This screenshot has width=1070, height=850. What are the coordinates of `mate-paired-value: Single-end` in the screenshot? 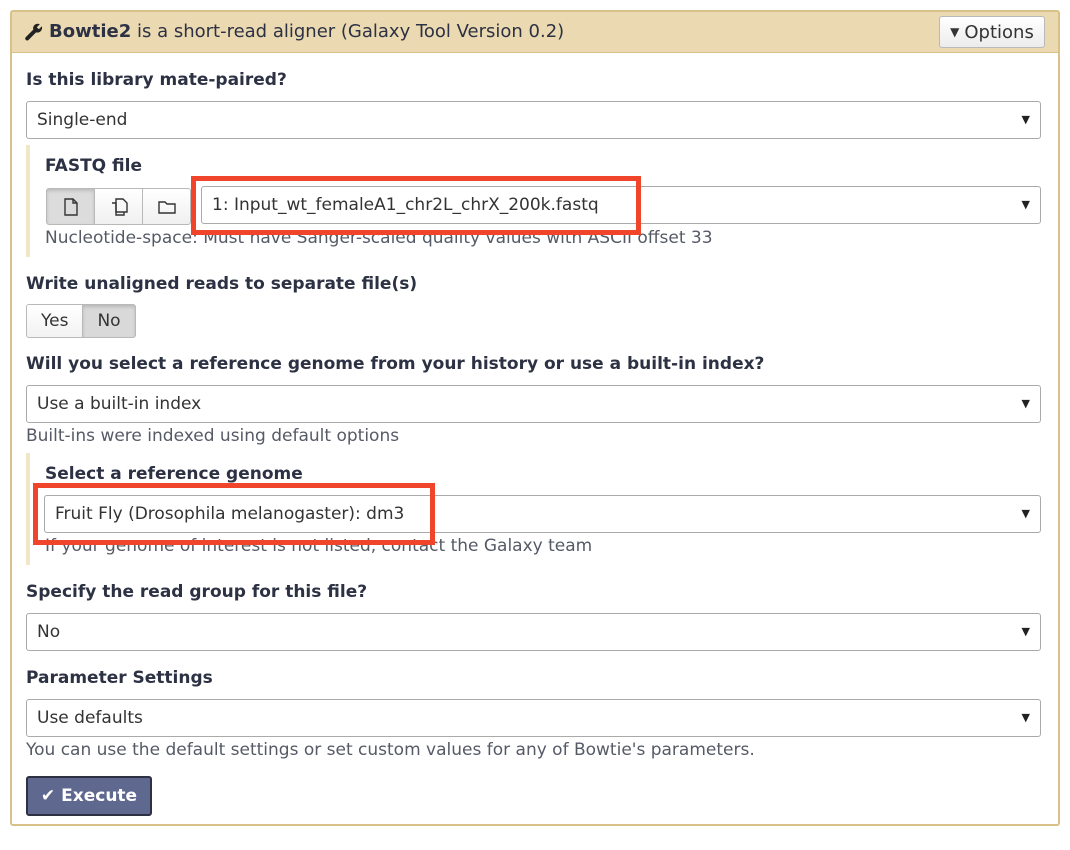 It's located at (82, 120).